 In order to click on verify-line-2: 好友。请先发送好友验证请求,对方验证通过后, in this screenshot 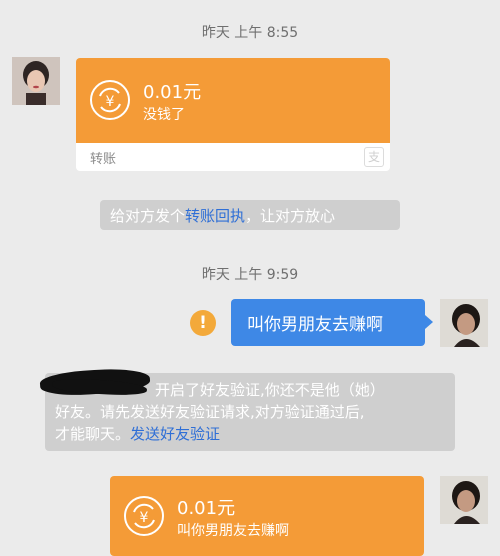, I will do `click(210, 412)`.